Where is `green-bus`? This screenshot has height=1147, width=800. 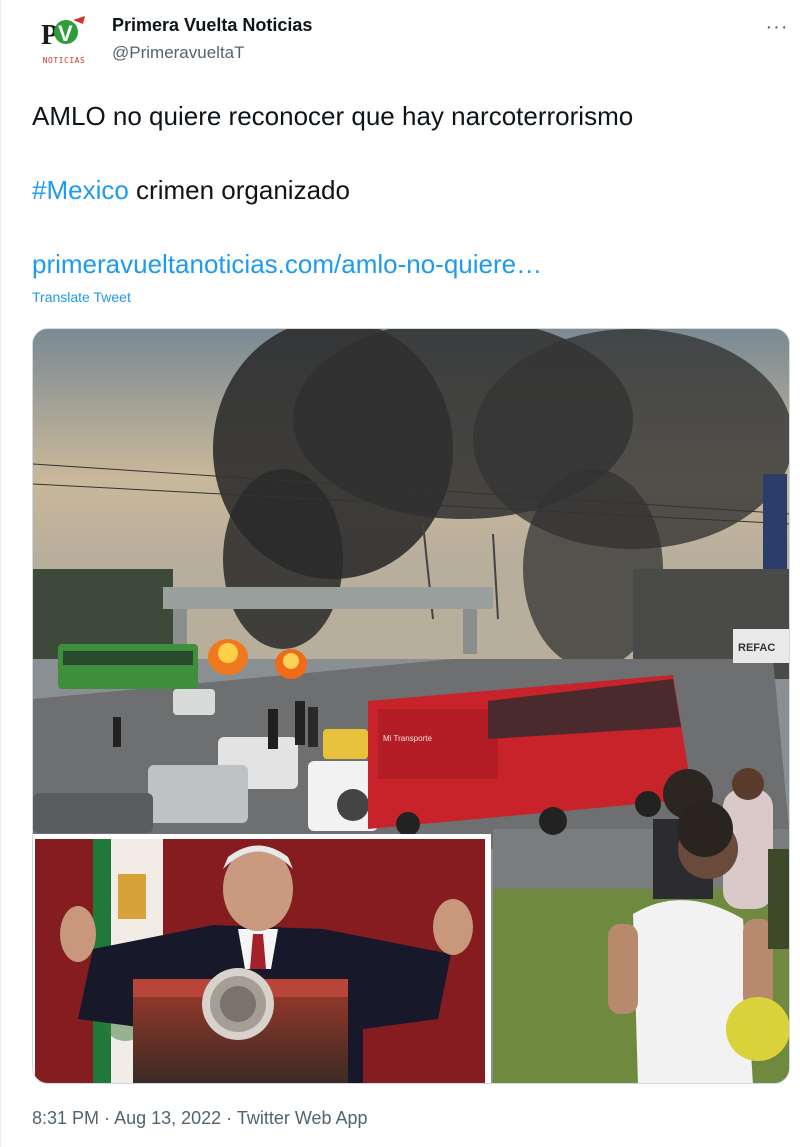 green-bus is located at coordinates (128, 666).